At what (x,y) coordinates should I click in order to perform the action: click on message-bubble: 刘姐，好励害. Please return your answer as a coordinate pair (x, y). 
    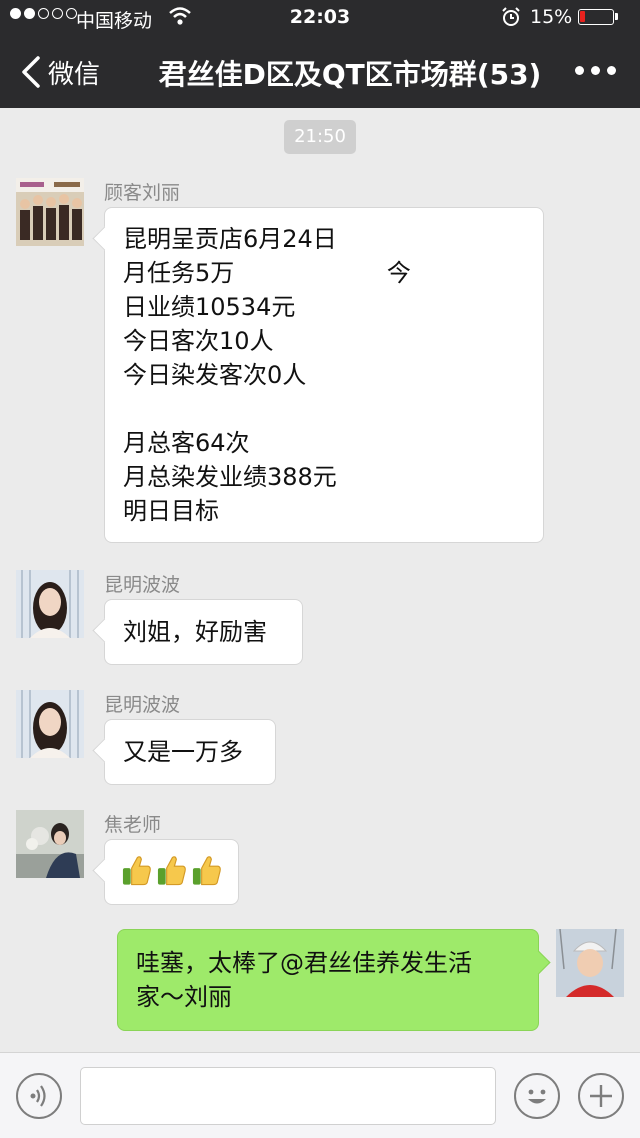
    Looking at the image, I should click on (203, 632).